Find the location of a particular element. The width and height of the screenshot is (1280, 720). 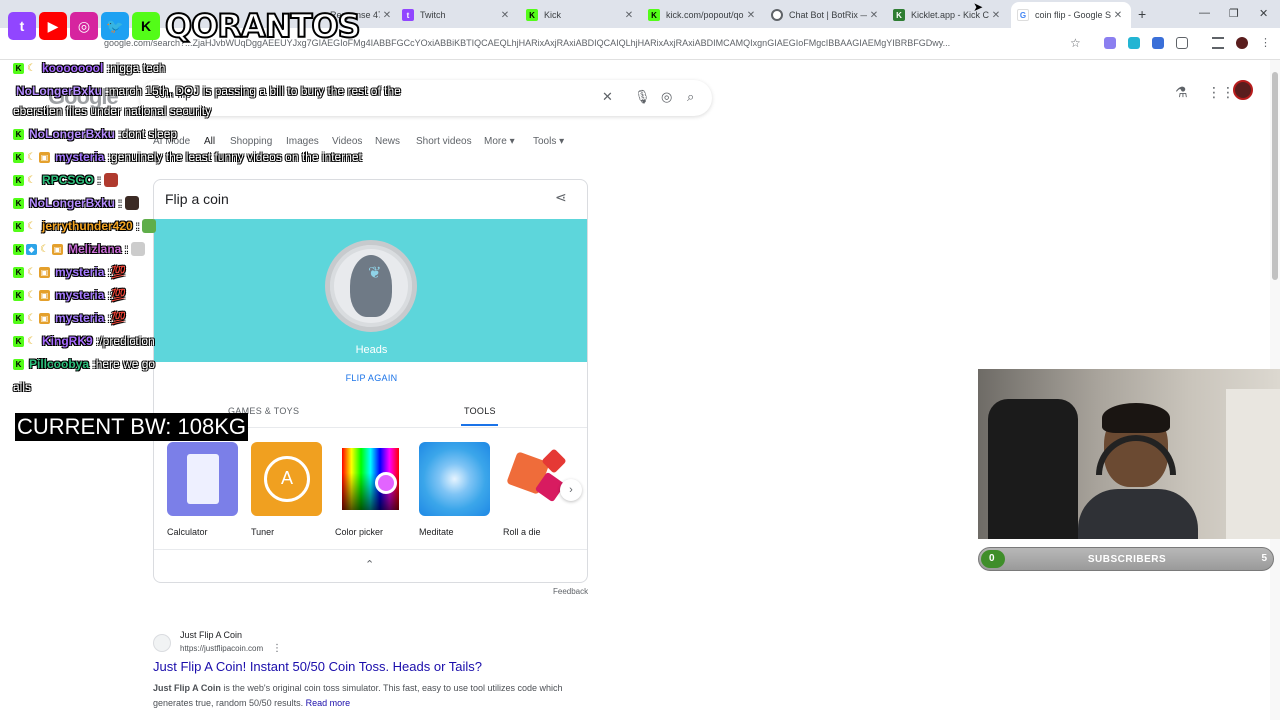

share-icon: ⋖ is located at coordinates (561, 197).